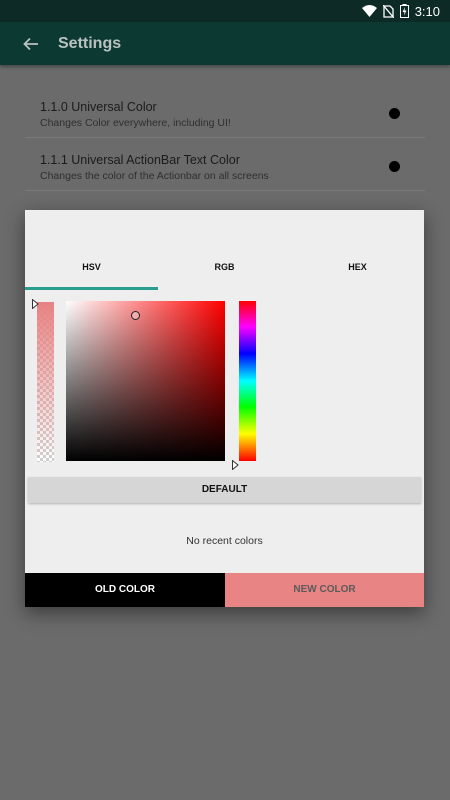  Describe the element at coordinates (90, 43) in the screenshot. I see `page-title: Settings` at that location.